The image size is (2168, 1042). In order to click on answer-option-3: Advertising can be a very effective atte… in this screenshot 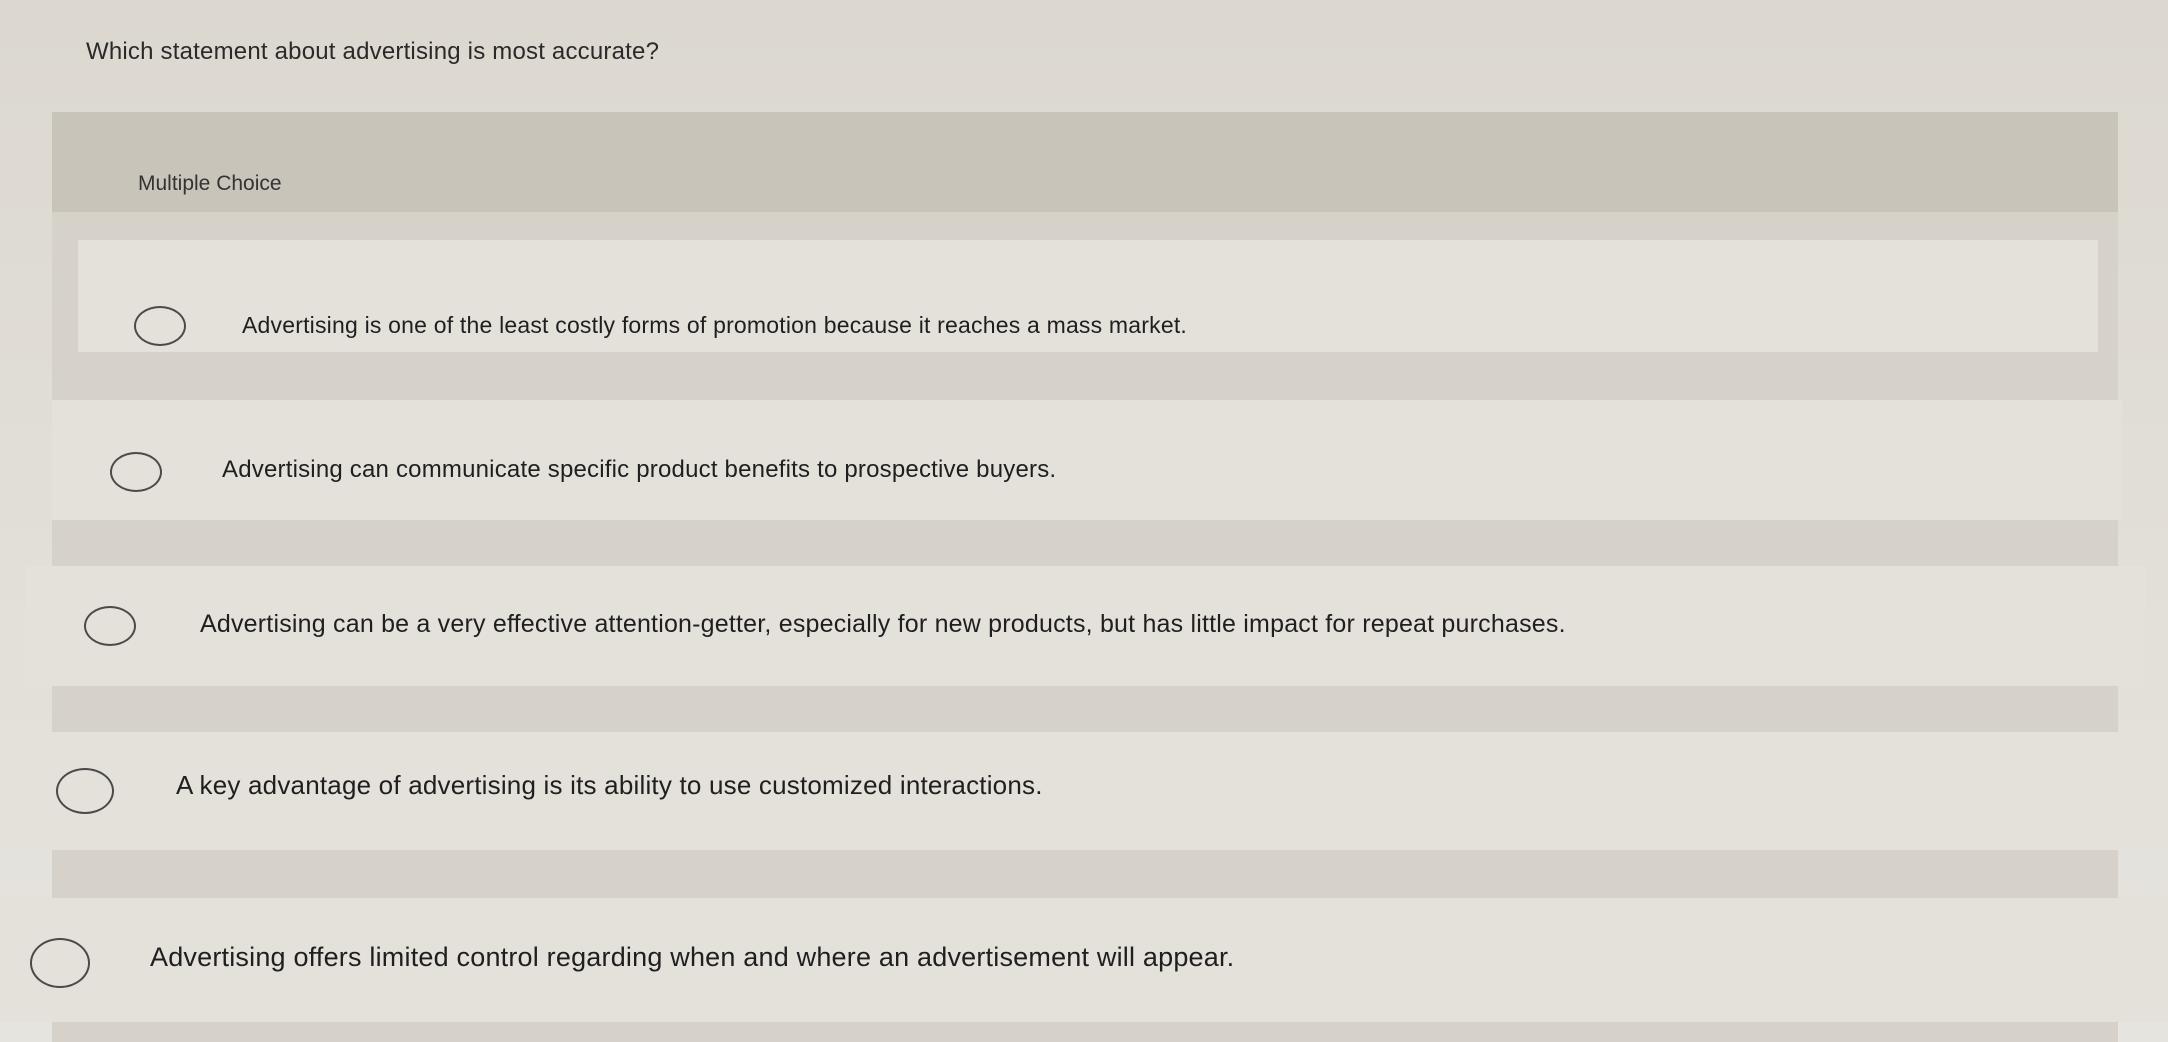, I will do `click(1086, 626)`.